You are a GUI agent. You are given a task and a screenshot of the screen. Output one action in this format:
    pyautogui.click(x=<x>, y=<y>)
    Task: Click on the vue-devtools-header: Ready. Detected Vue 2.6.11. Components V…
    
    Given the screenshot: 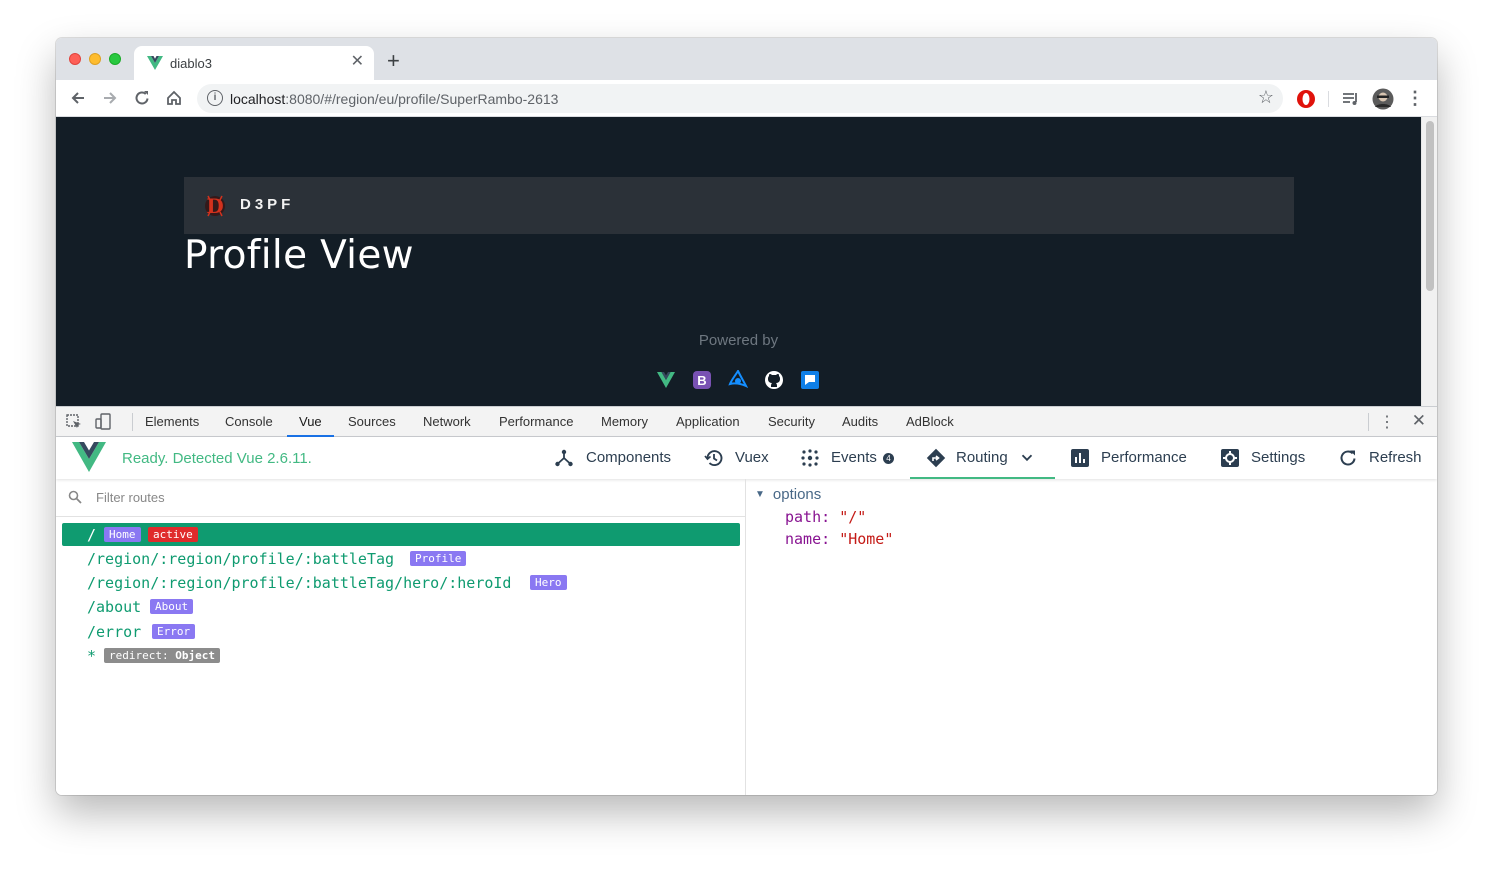 What is the action you would take?
    pyautogui.click(x=746, y=458)
    